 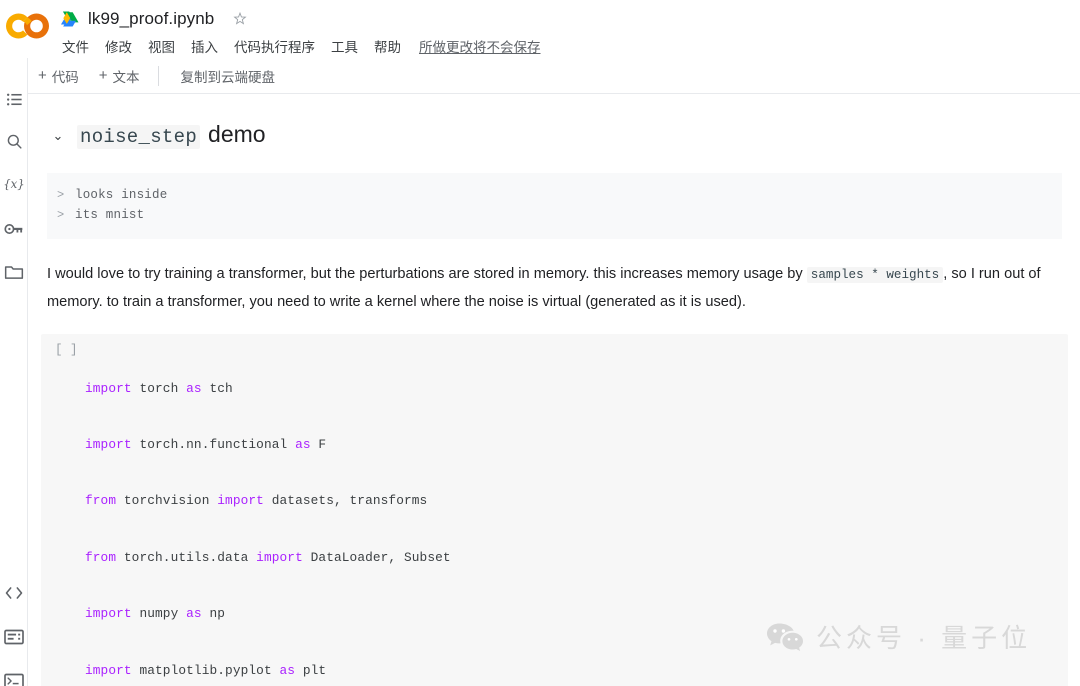 I want to click on files-folder-icon, so click(x=14, y=272).